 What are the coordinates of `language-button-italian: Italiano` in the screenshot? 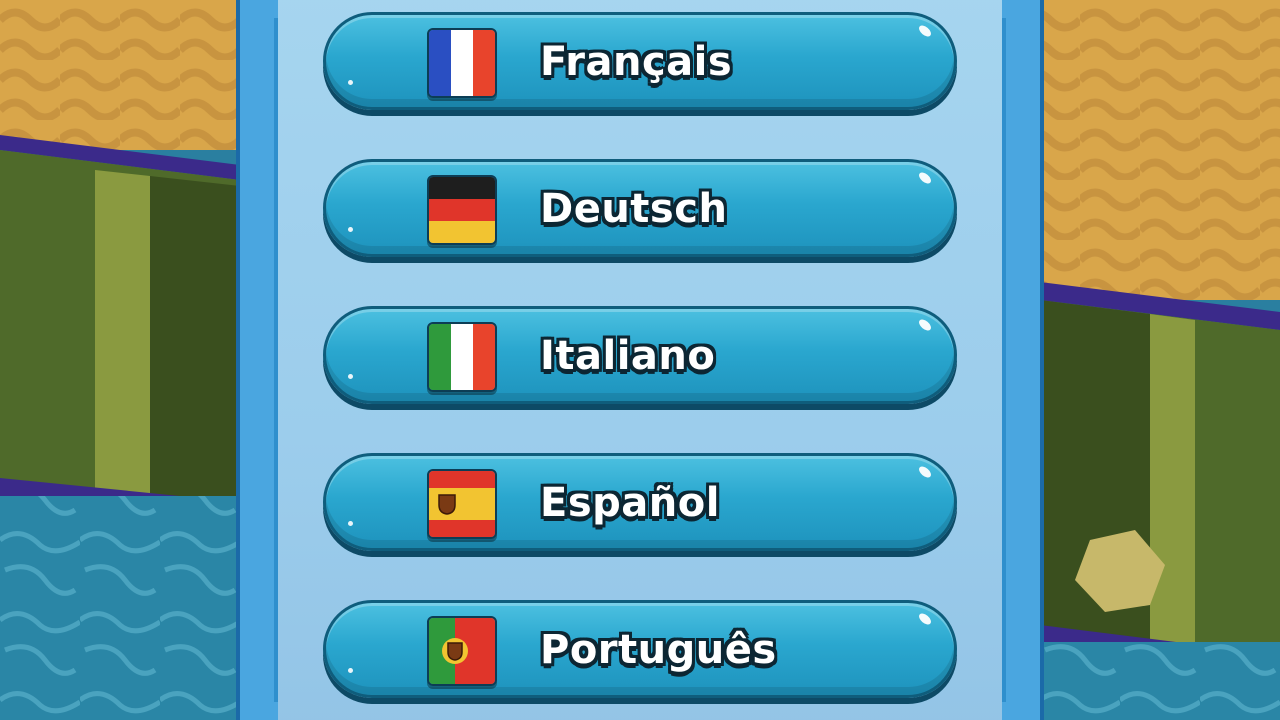 It's located at (640, 355).